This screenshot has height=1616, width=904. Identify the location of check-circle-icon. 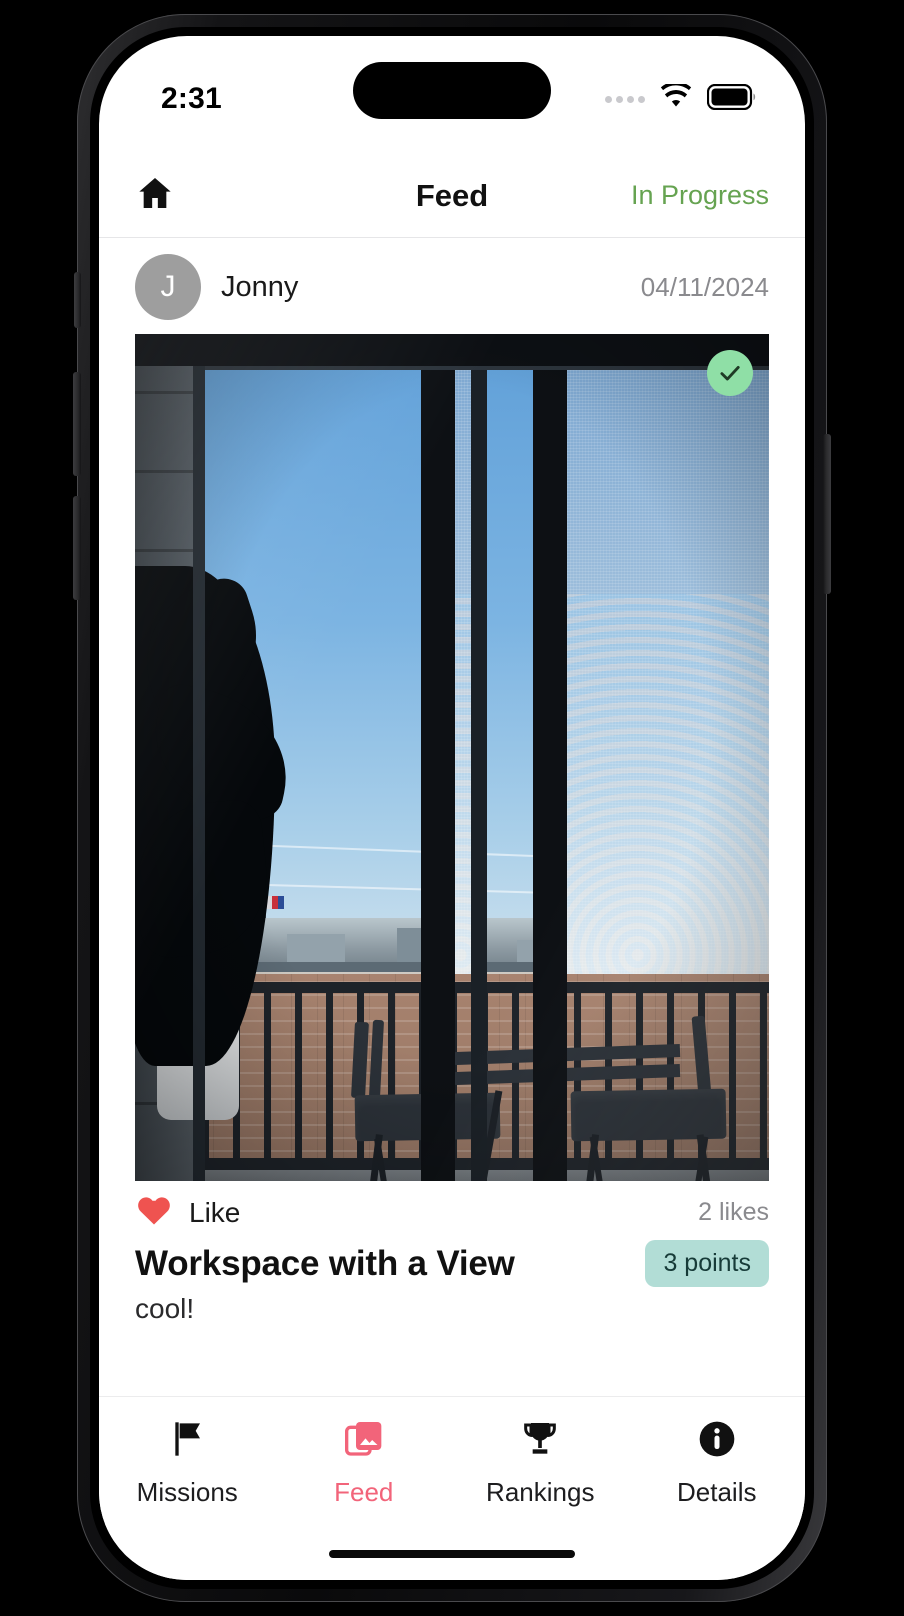
(730, 373).